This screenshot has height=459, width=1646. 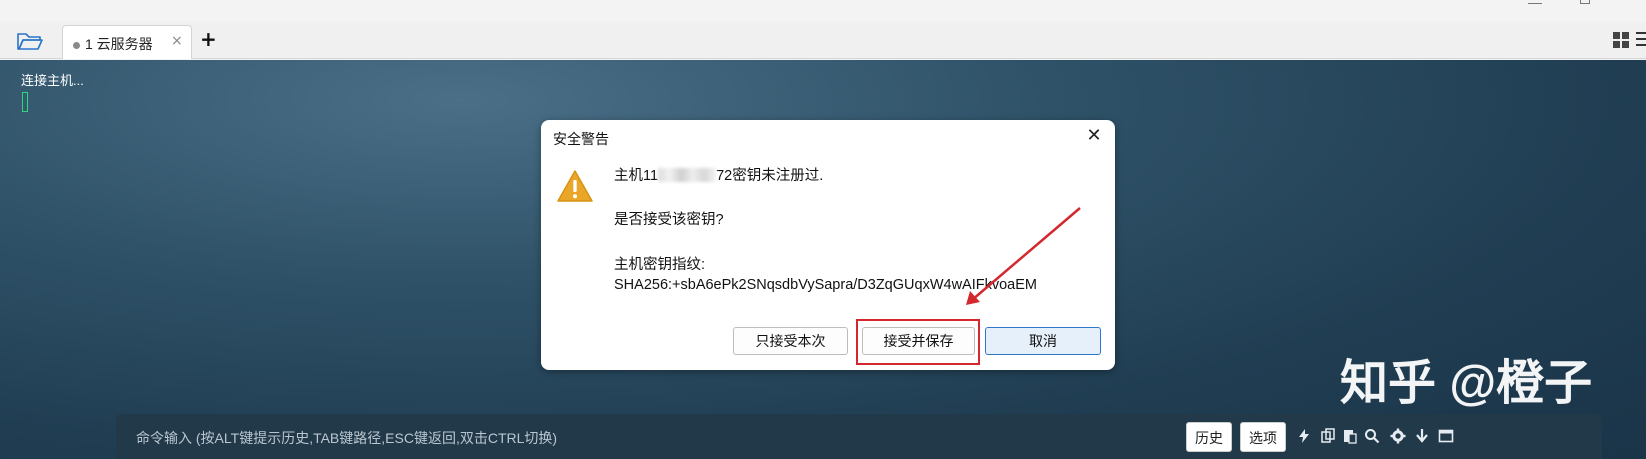 What do you see at coordinates (790, 341) in the screenshot?
I see `accept-once-button: 只接受本次` at bounding box center [790, 341].